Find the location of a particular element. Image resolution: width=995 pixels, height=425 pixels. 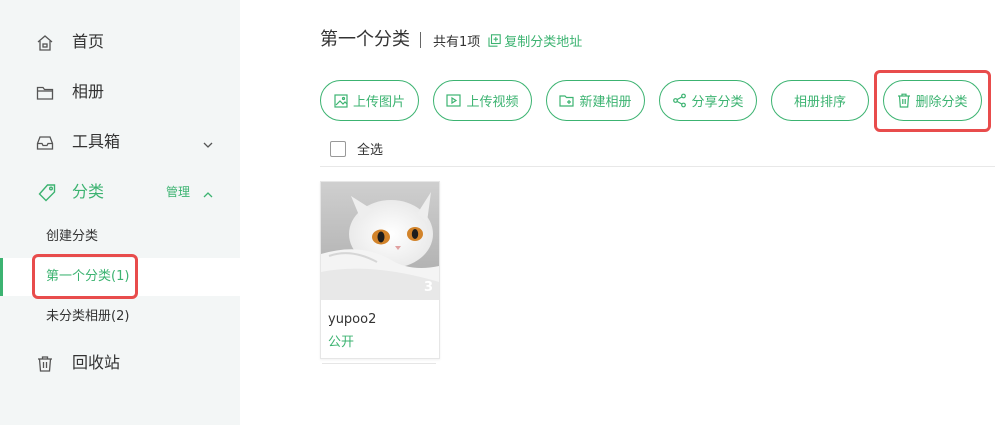

sidebar-item-label: 回收站 is located at coordinates (96, 362).